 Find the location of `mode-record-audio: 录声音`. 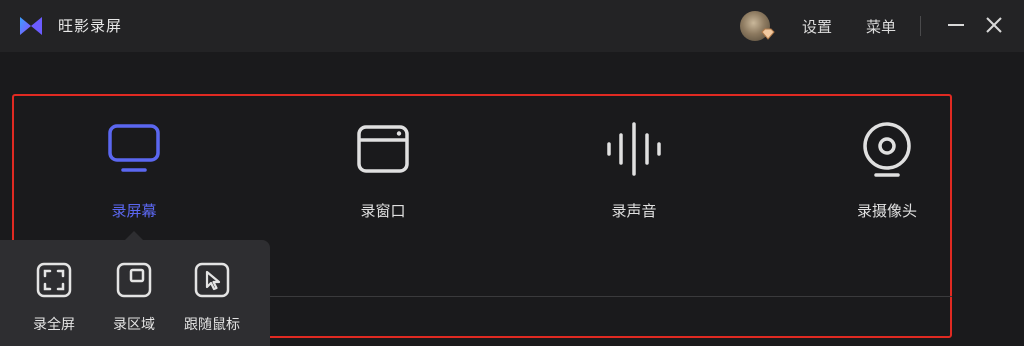

mode-record-audio: 录声音 is located at coordinates (634, 170).